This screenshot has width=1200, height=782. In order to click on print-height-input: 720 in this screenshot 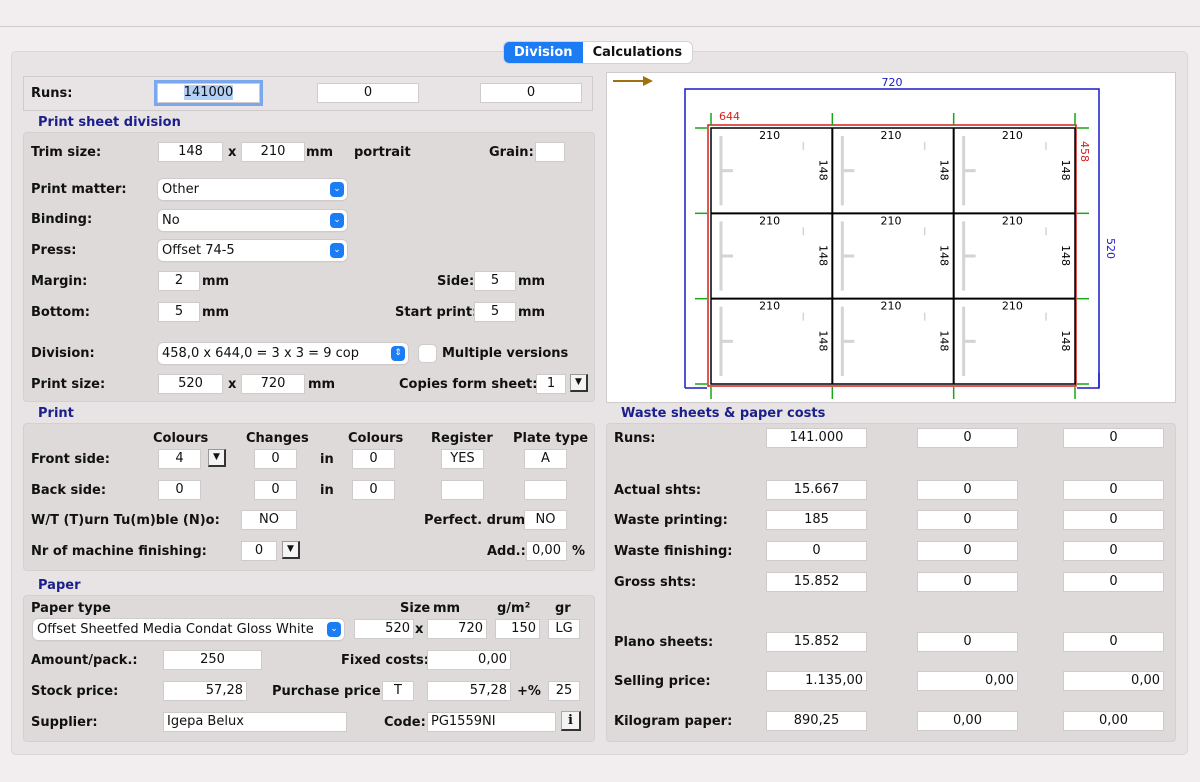, I will do `click(273, 384)`.